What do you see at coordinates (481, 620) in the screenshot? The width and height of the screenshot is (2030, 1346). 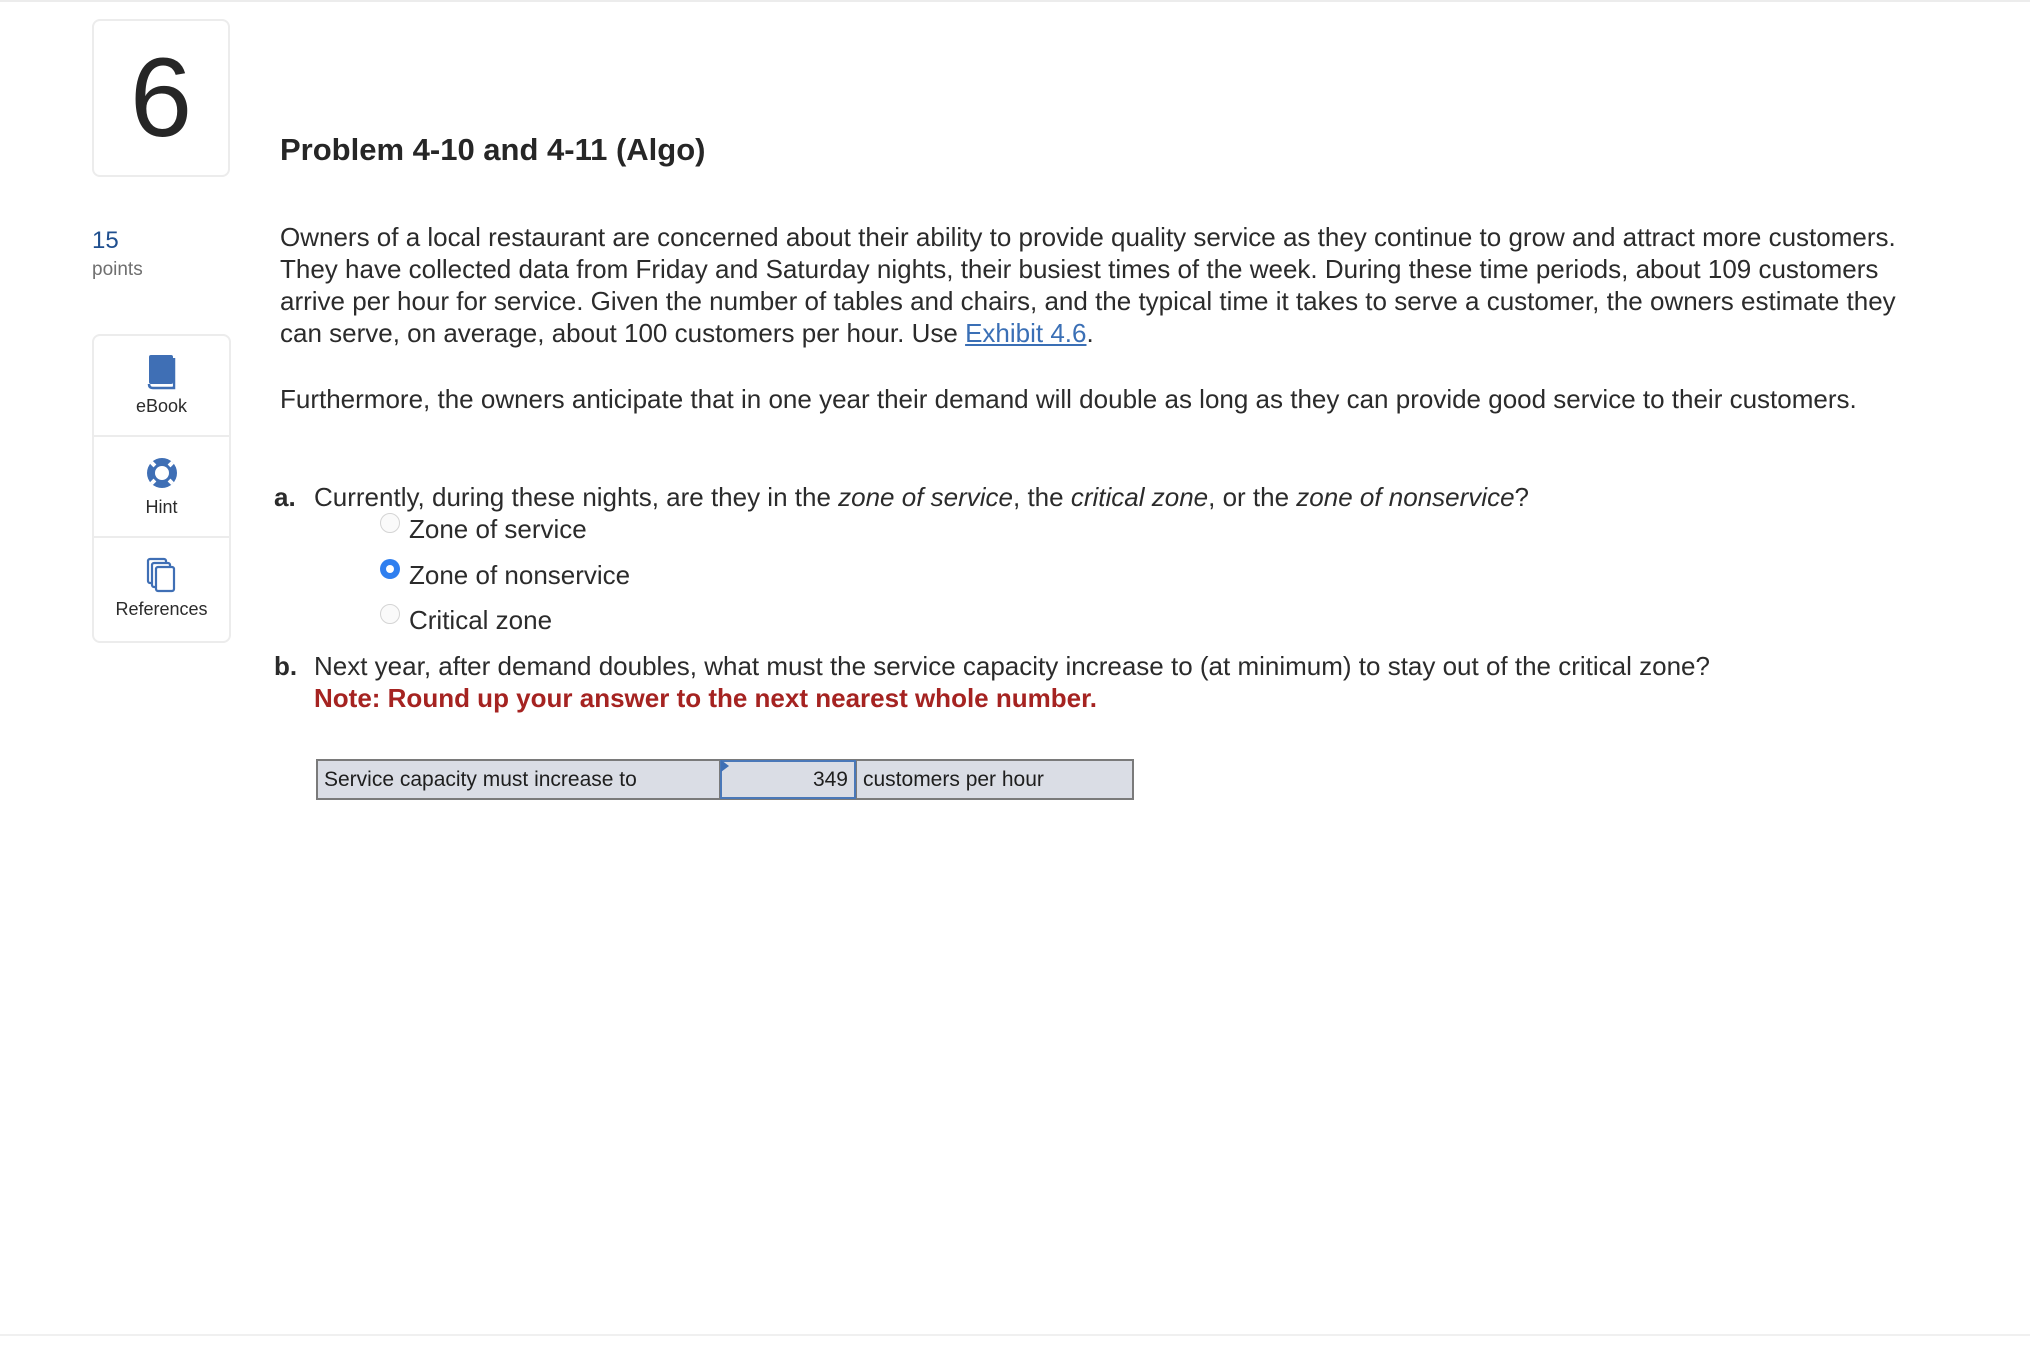 I see `option-label: Critical zone` at bounding box center [481, 620].